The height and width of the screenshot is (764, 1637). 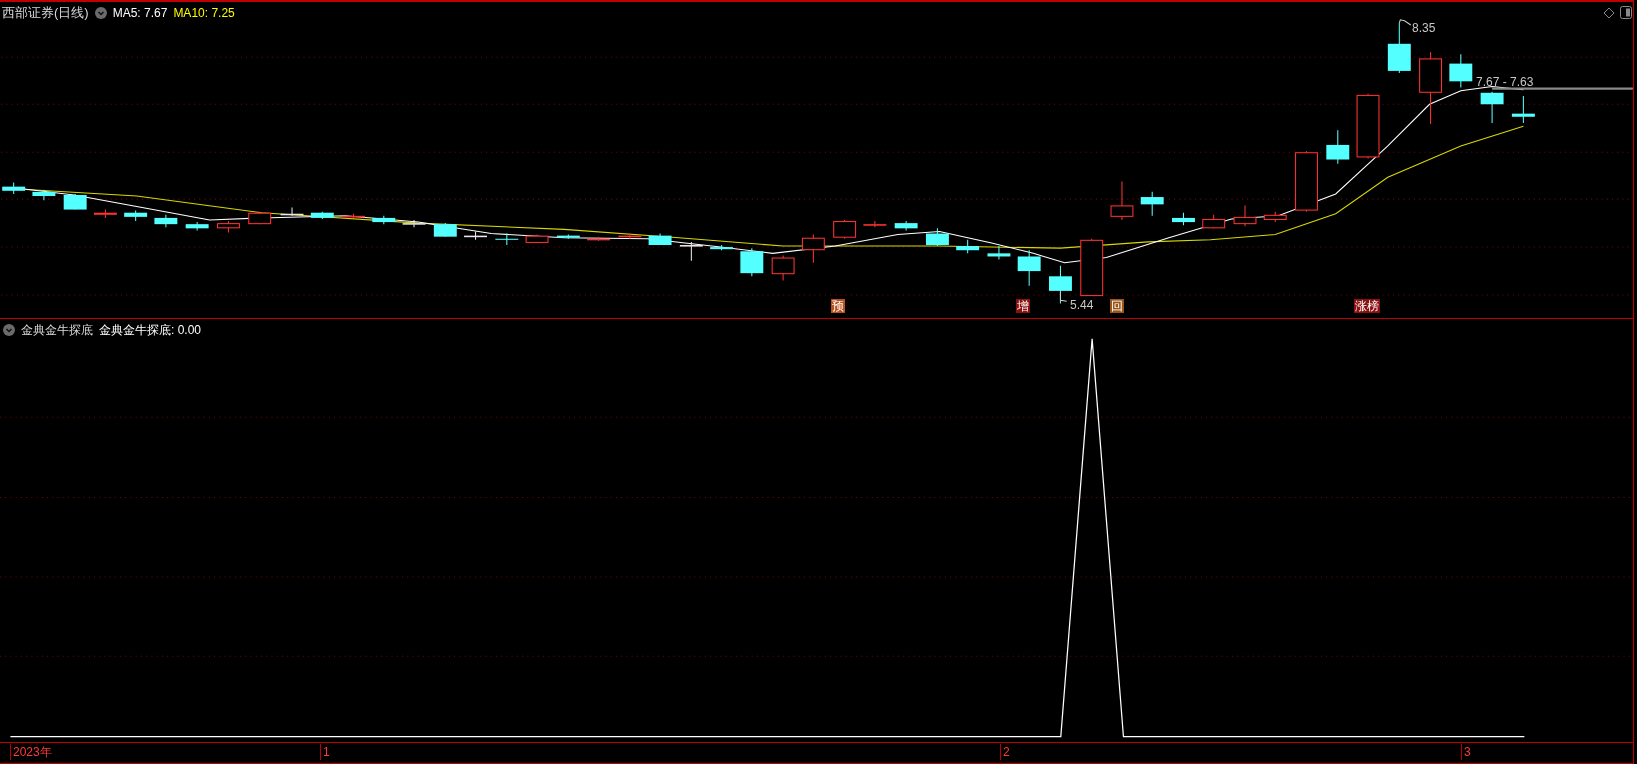 What do you see at coordinates (1424, 28) in the screenshot?
I see `high-price-label: 8.35` at bounding box center [1424, 28].